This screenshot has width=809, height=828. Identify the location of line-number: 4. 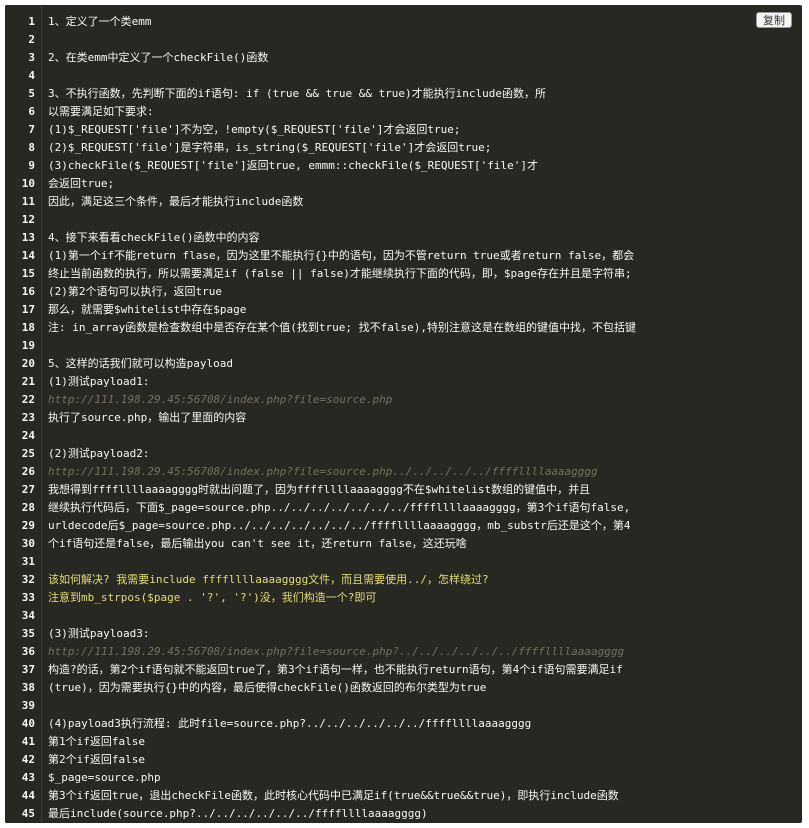
(31, 75).